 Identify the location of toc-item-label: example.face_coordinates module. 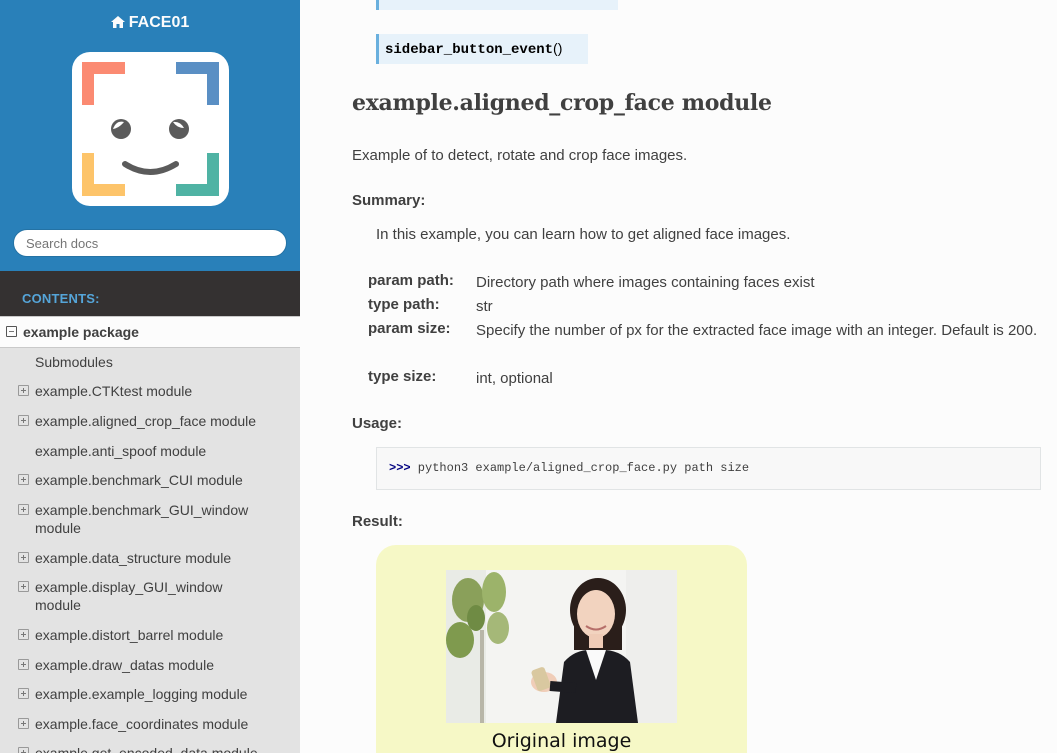
(142, 724).